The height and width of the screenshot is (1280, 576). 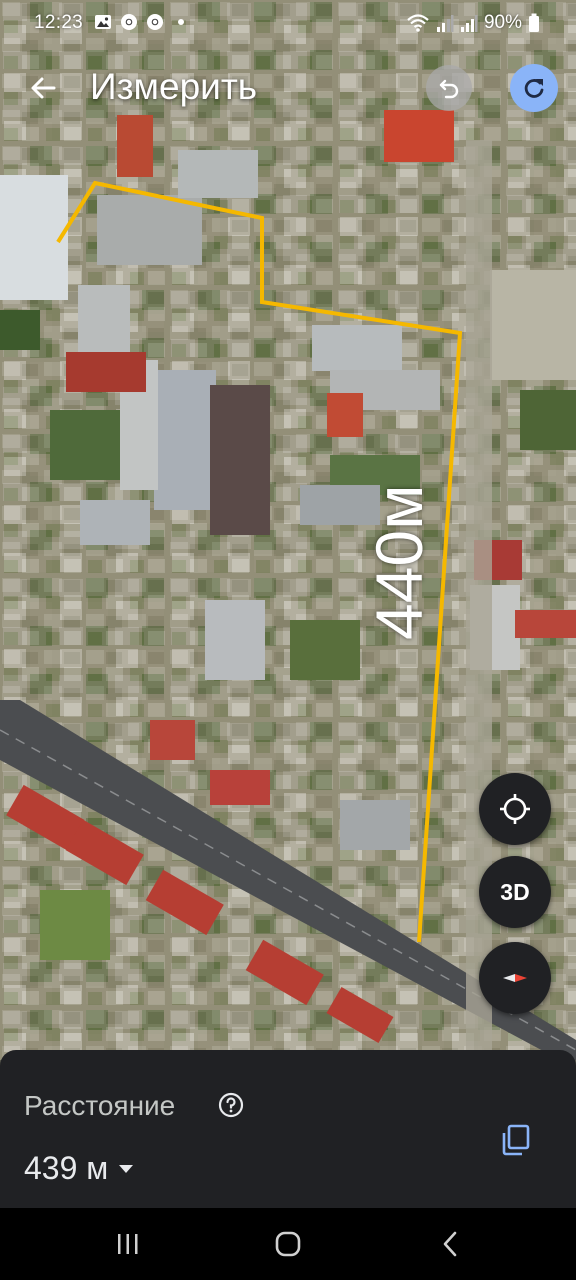 I want to click on back-button, so click(x=43, y=88).